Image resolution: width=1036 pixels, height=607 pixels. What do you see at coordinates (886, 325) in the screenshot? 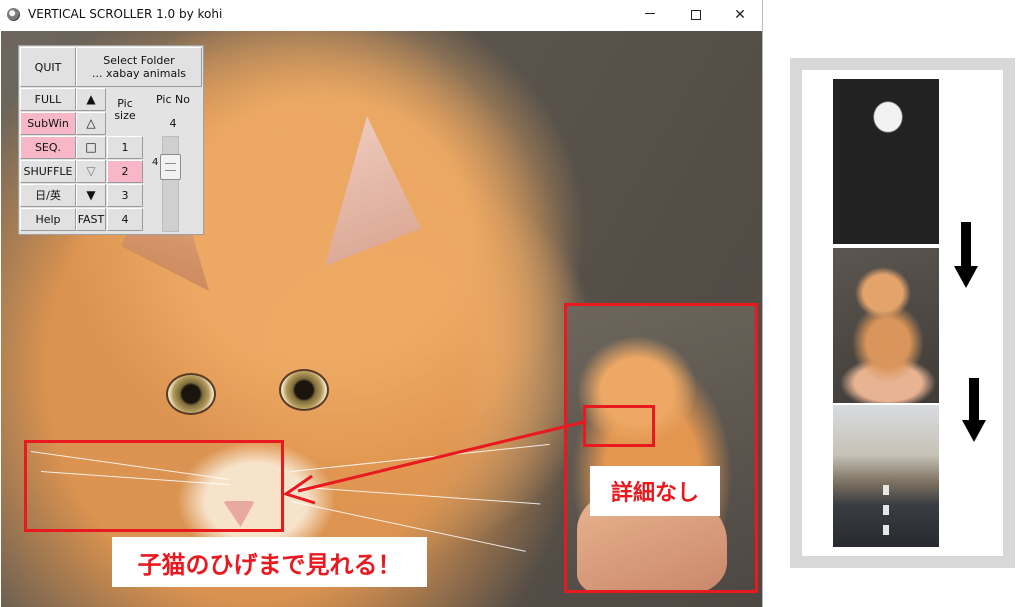
I see `strip-photo-kitten` at bounding box center [886, 325].